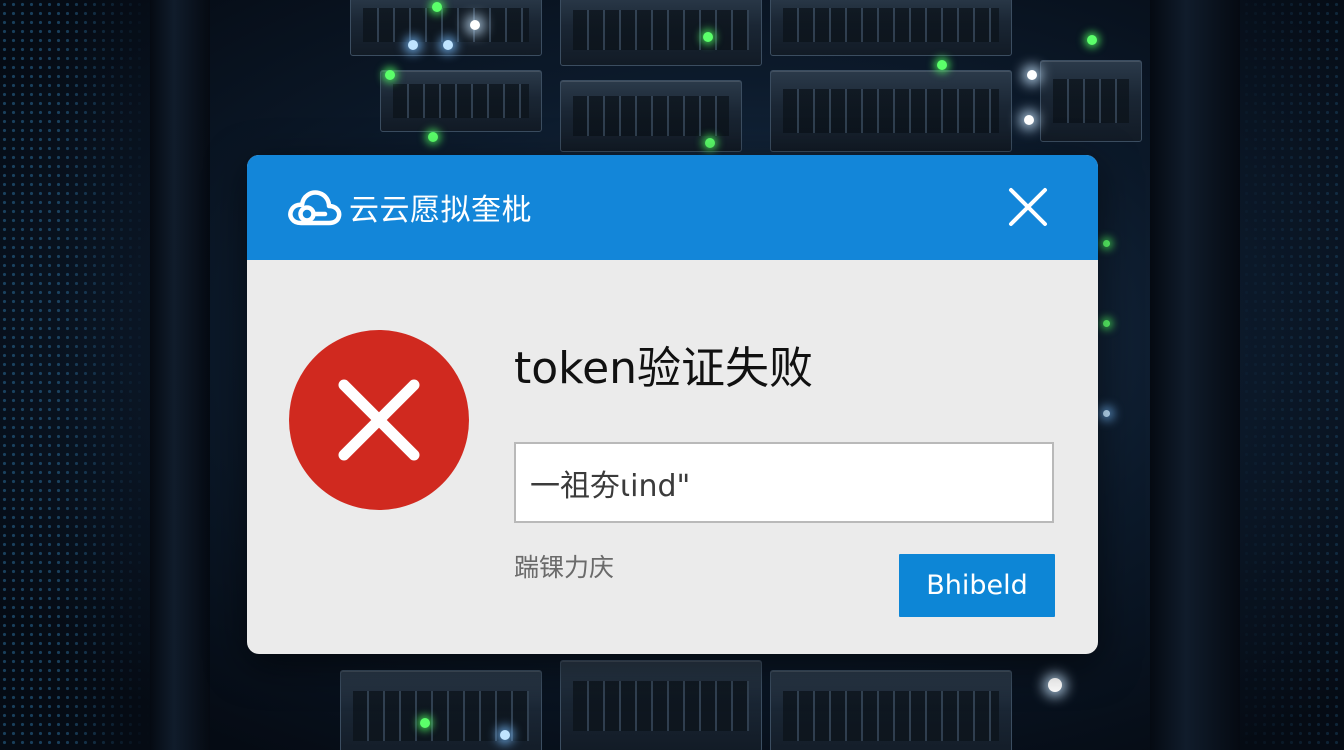 This screenshot has height=750, width=1344. What do you see at coordinates (784, 482) in the screenshot?
I see `token-input` at bounding box center [784, 482].